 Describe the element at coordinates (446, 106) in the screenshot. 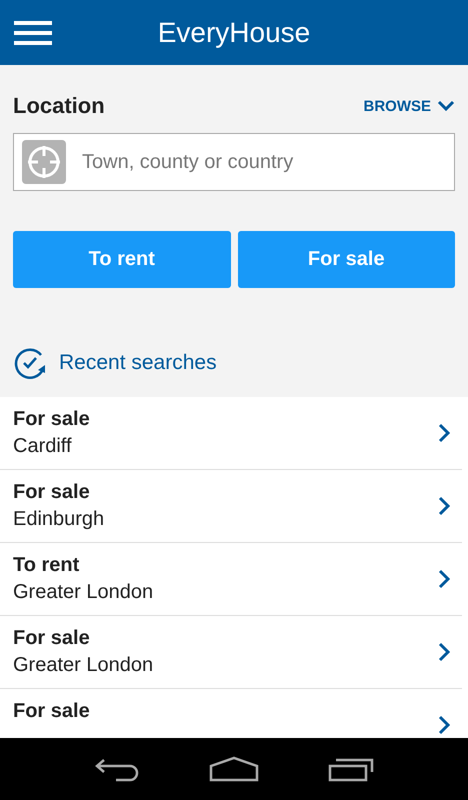

I see `chevron-down-icon` at that location.